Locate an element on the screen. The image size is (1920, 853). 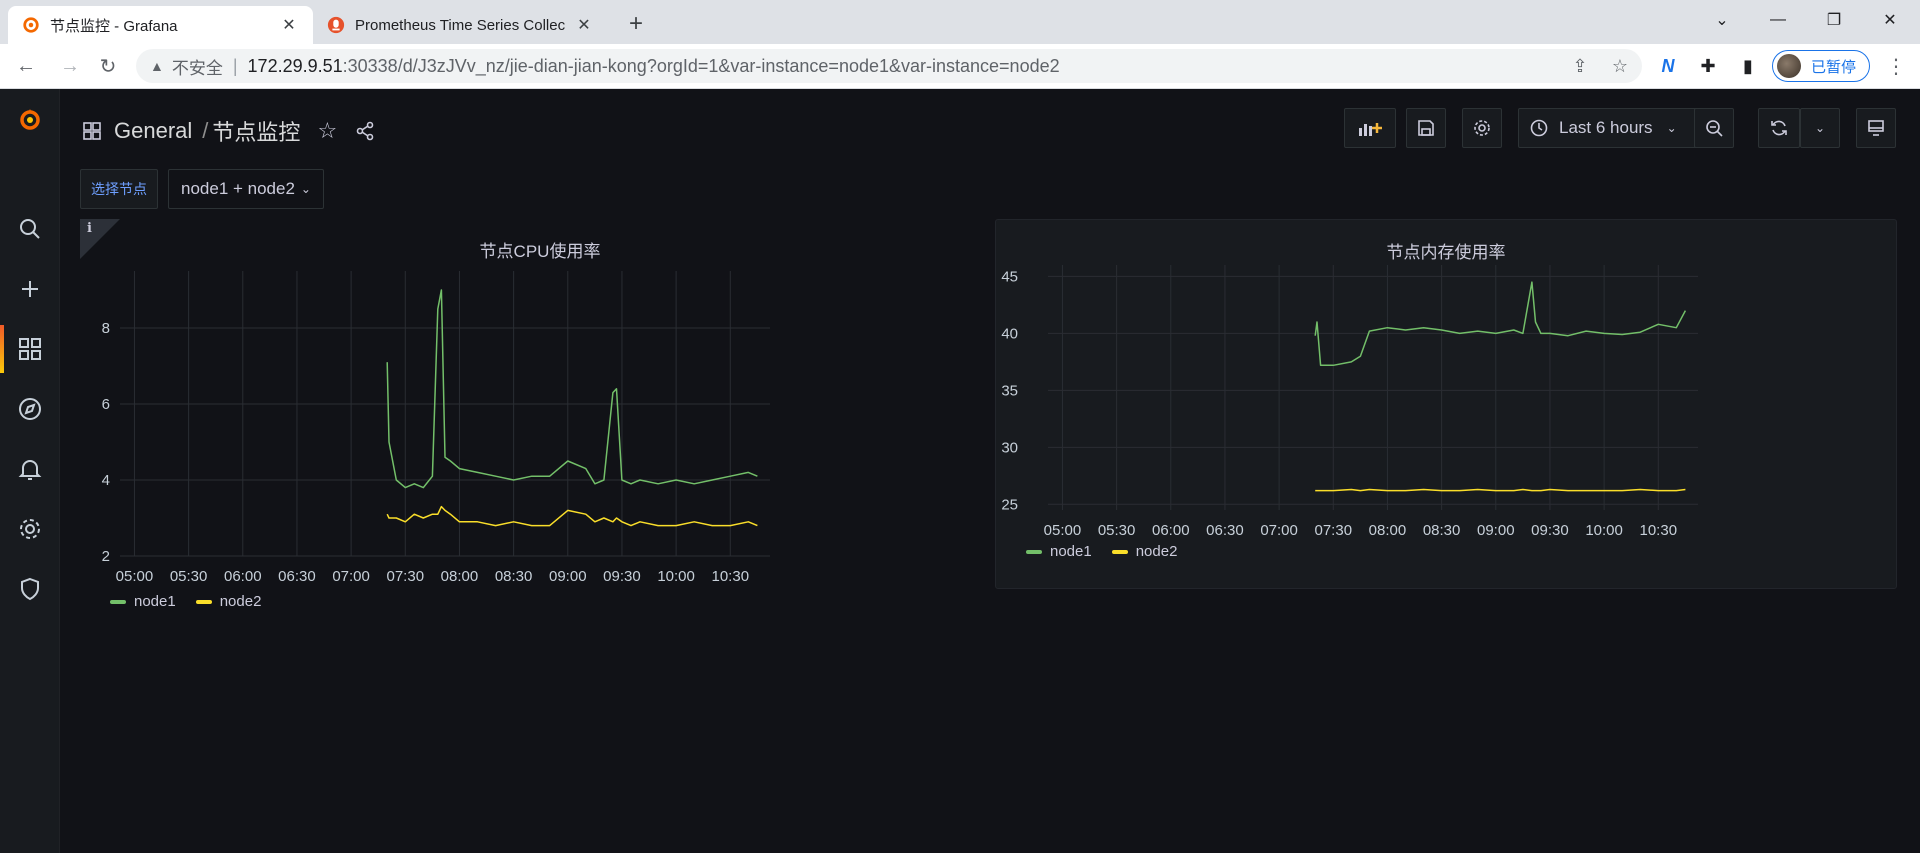
search-icon is located at coordinates (30, 229).